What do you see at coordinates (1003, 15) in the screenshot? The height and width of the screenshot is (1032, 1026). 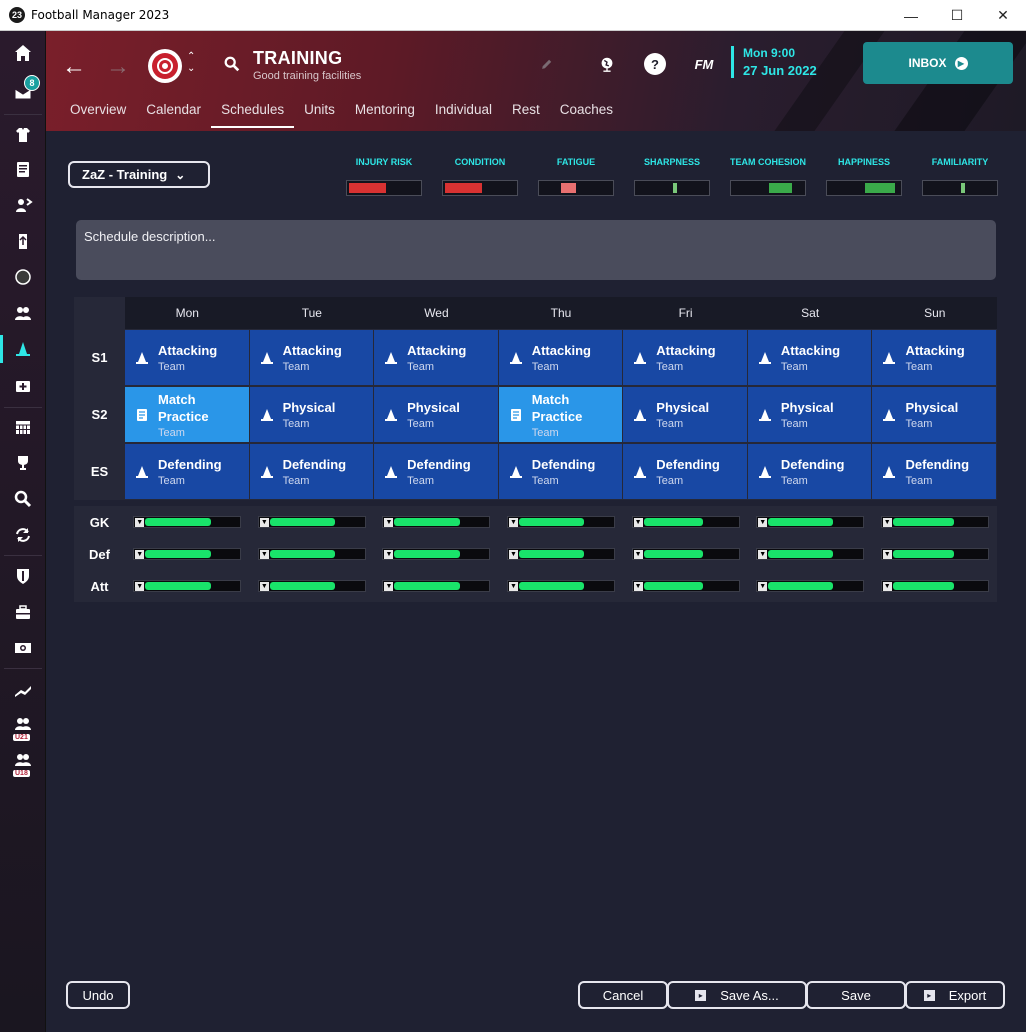 I see `close-button: ✕` at bounding box center [1003, 15].